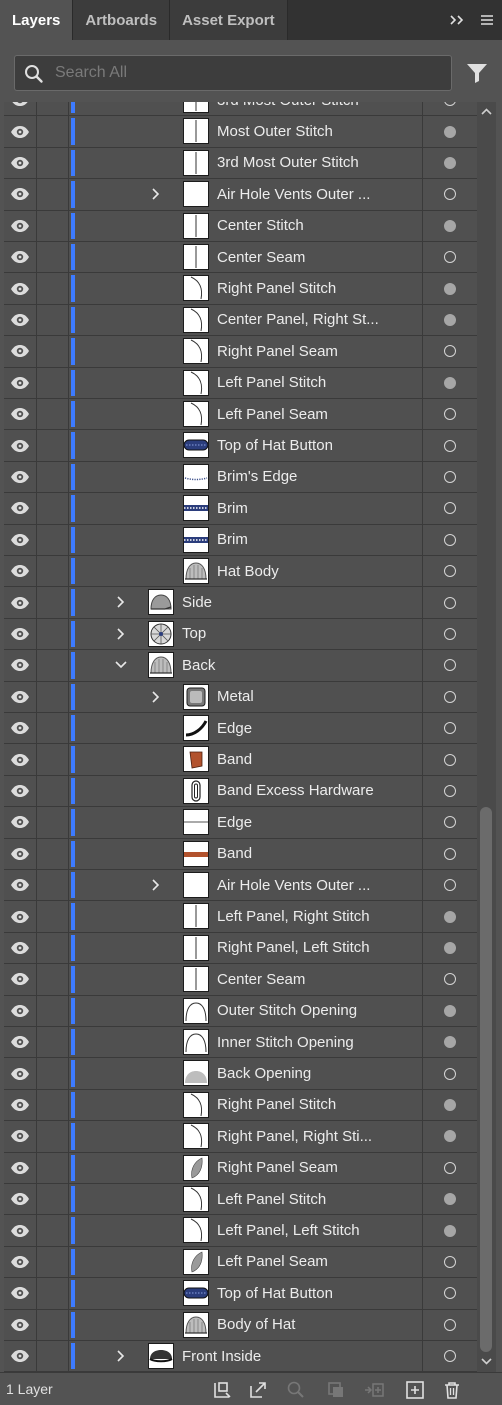 This screenshot has width=502, height=1405. I want to click on scrollbar-thumb, so click(486, 1079).